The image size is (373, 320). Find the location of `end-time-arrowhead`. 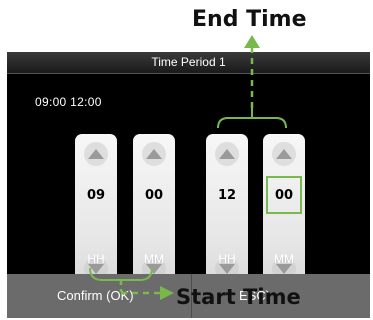

end-time-arrowhead is located at coordinates (252, 41).